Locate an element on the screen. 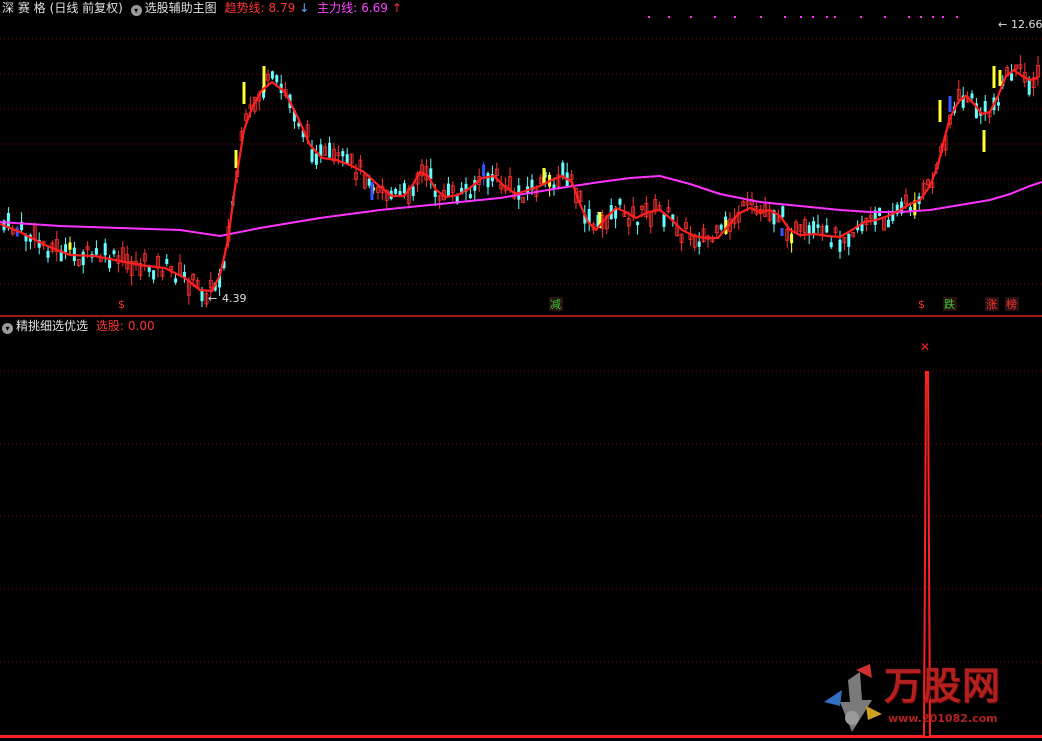  signal-label: 减 is located at coordinates (555, 304).